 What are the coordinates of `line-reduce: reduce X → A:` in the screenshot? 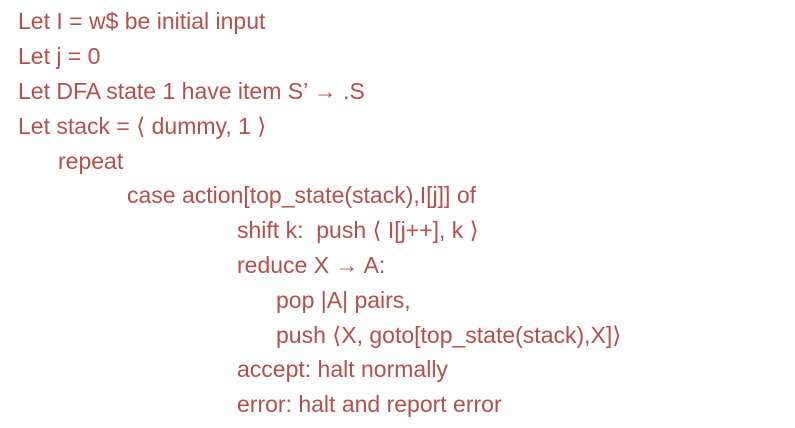 It's located at (311, 265).